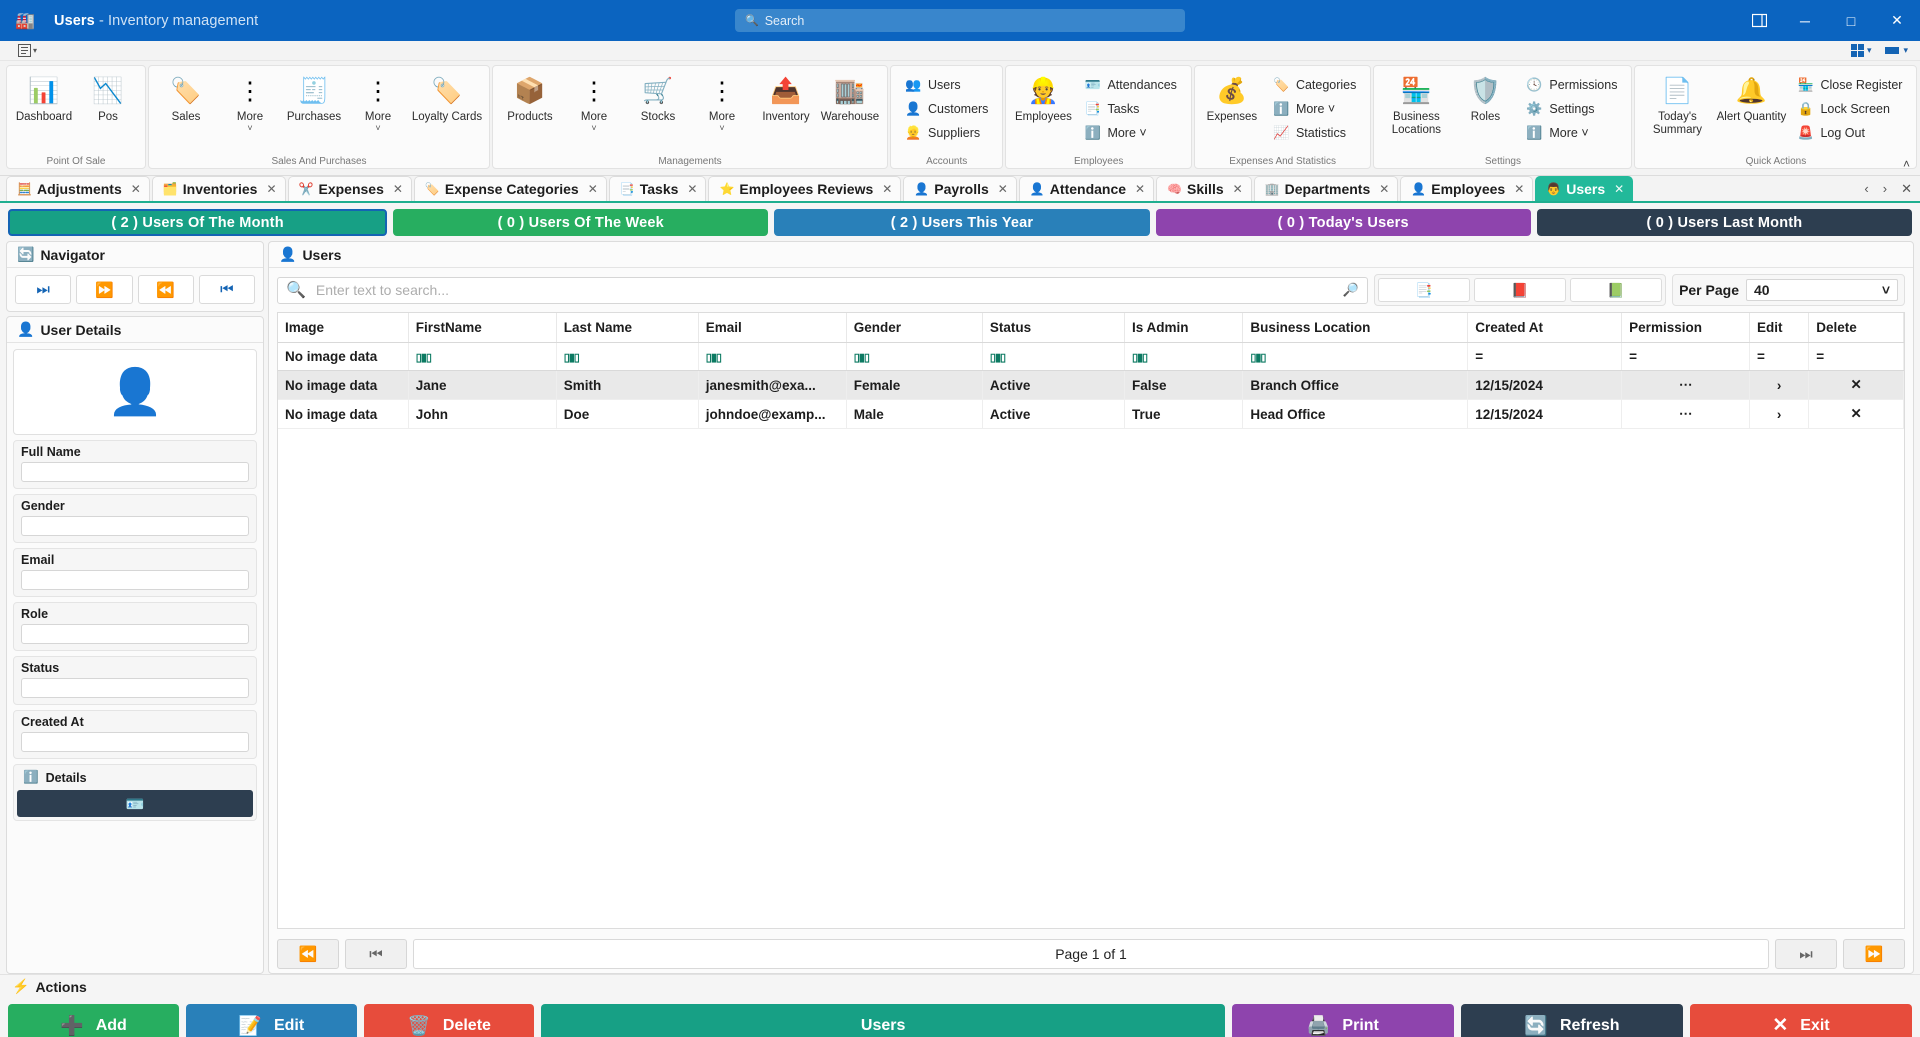 This screenshot has width=1920, height=1037. What do you see at coordinates (657, 188) in the screenshot?
I see `tab-tasks: 📑 Tasks ✕` at bounding box center [657, 188].